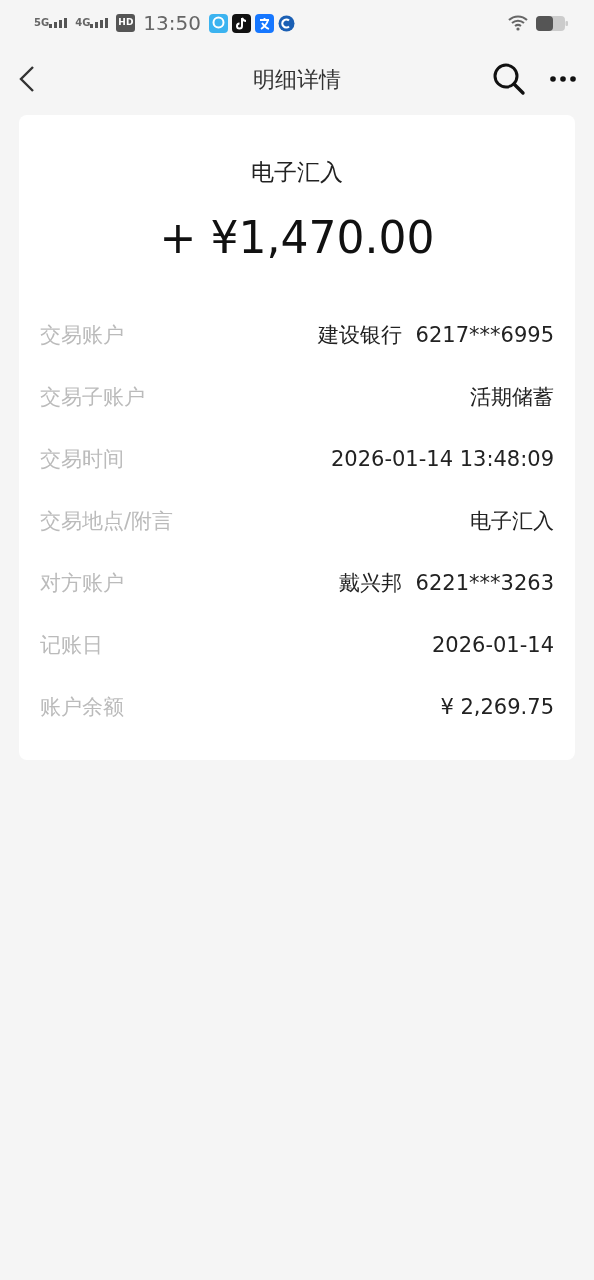 The image size is (594, 1280). I want to click on status-time: 13:50, so click(172, 23).